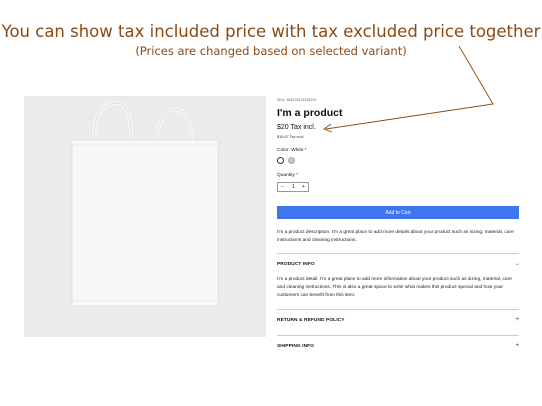 This screenshot has height=406, width=542. I want to click on section-title: PRODUCT INFO, so click(296, 264).